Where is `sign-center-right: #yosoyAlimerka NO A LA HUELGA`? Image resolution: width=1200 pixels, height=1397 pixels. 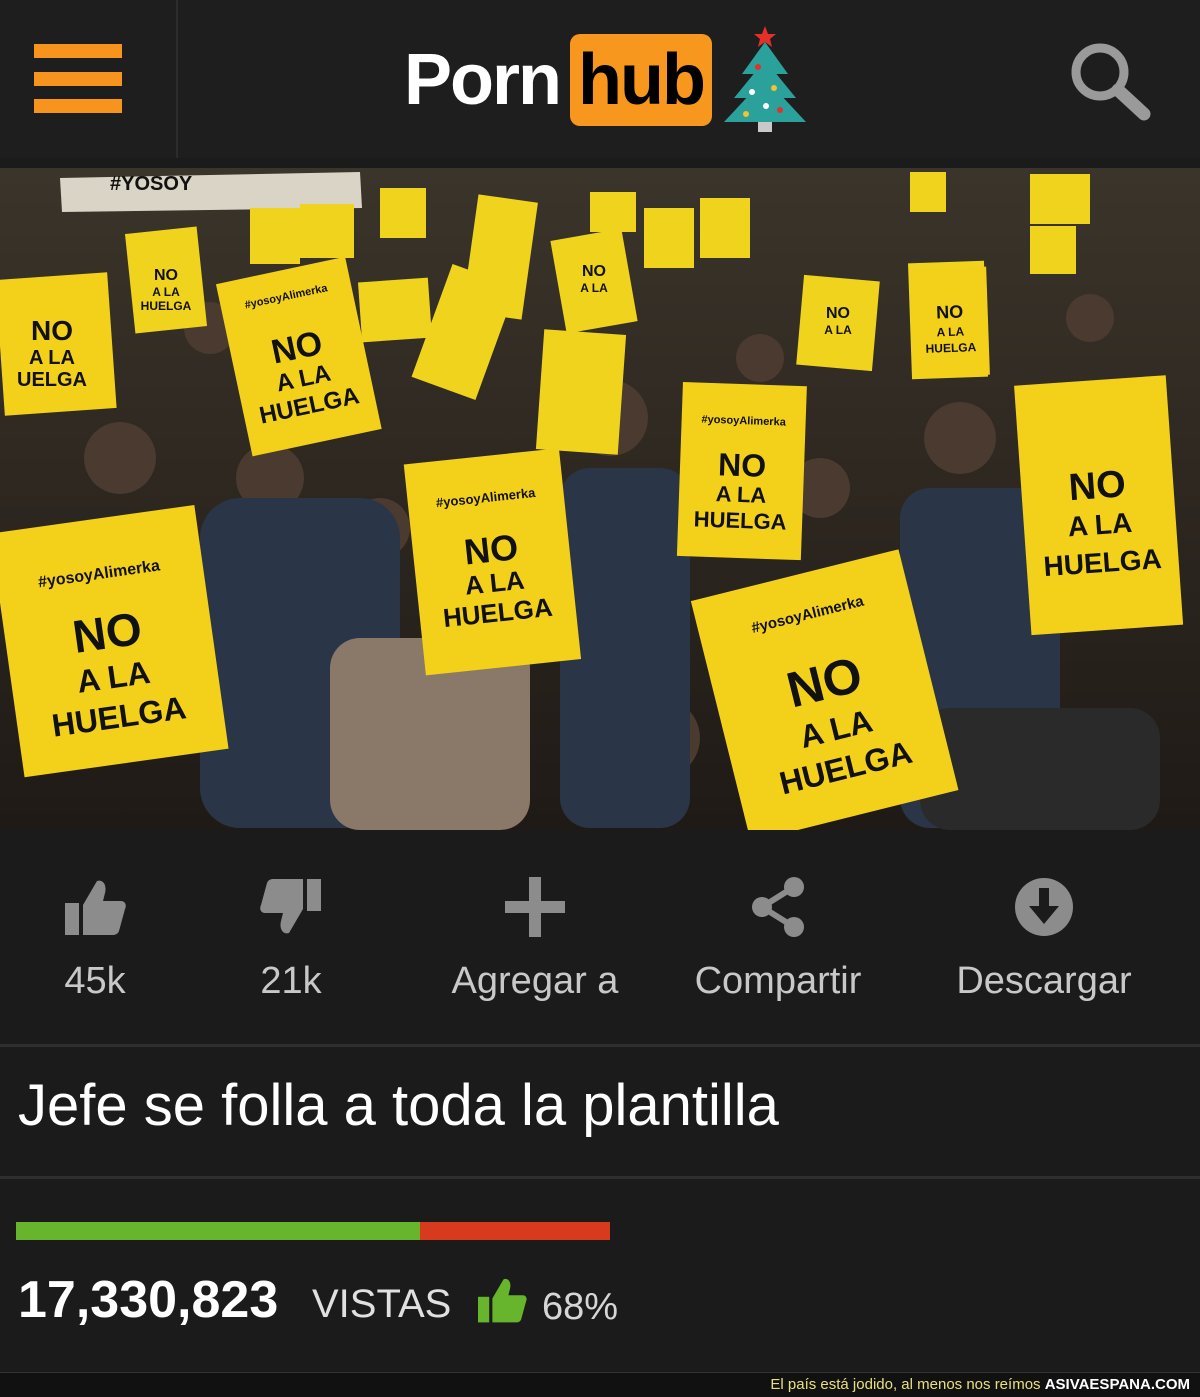 sign-center-right: #yosoyAlimerka NO A LA HUELGA is located at coordinates (741, 471).